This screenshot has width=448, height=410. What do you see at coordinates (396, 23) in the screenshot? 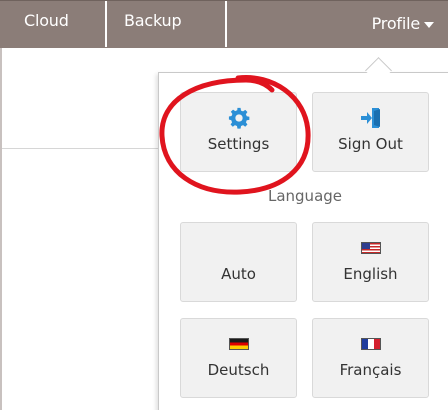
I see `profile-label: Profile` at bounding box center [396, 23].